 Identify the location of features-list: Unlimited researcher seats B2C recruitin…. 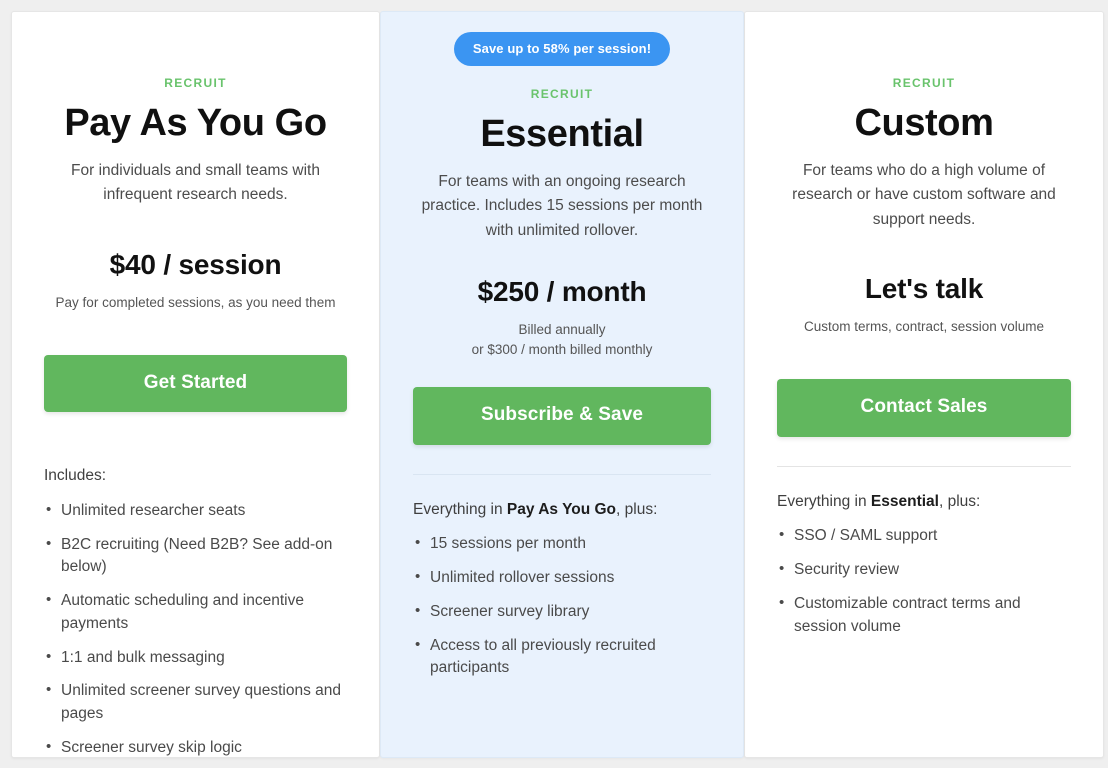
(195, 629).